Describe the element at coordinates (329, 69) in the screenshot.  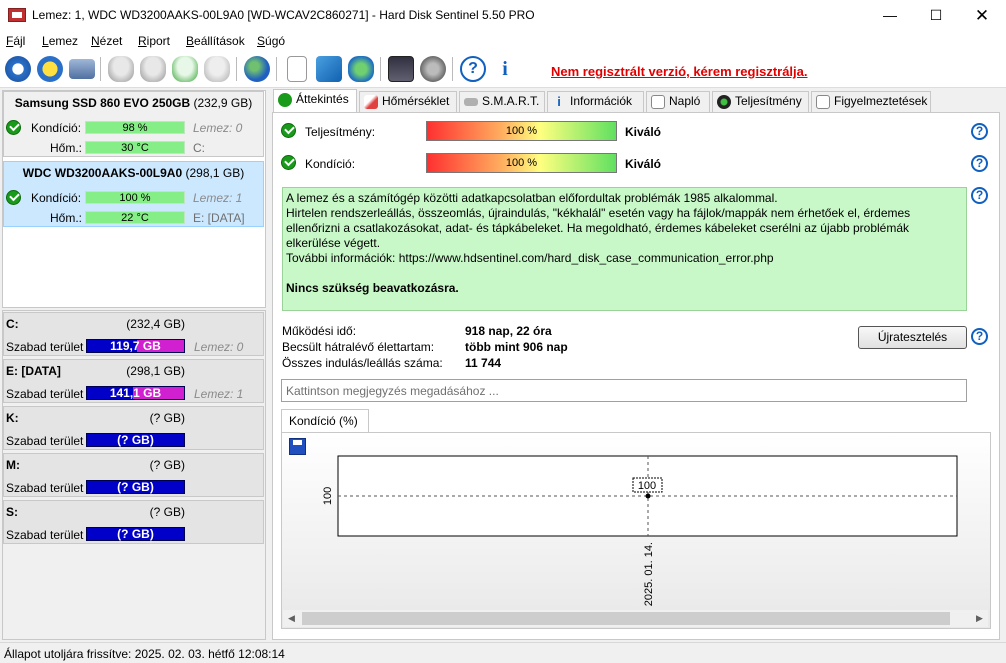
I see `sync-icon` at that location.